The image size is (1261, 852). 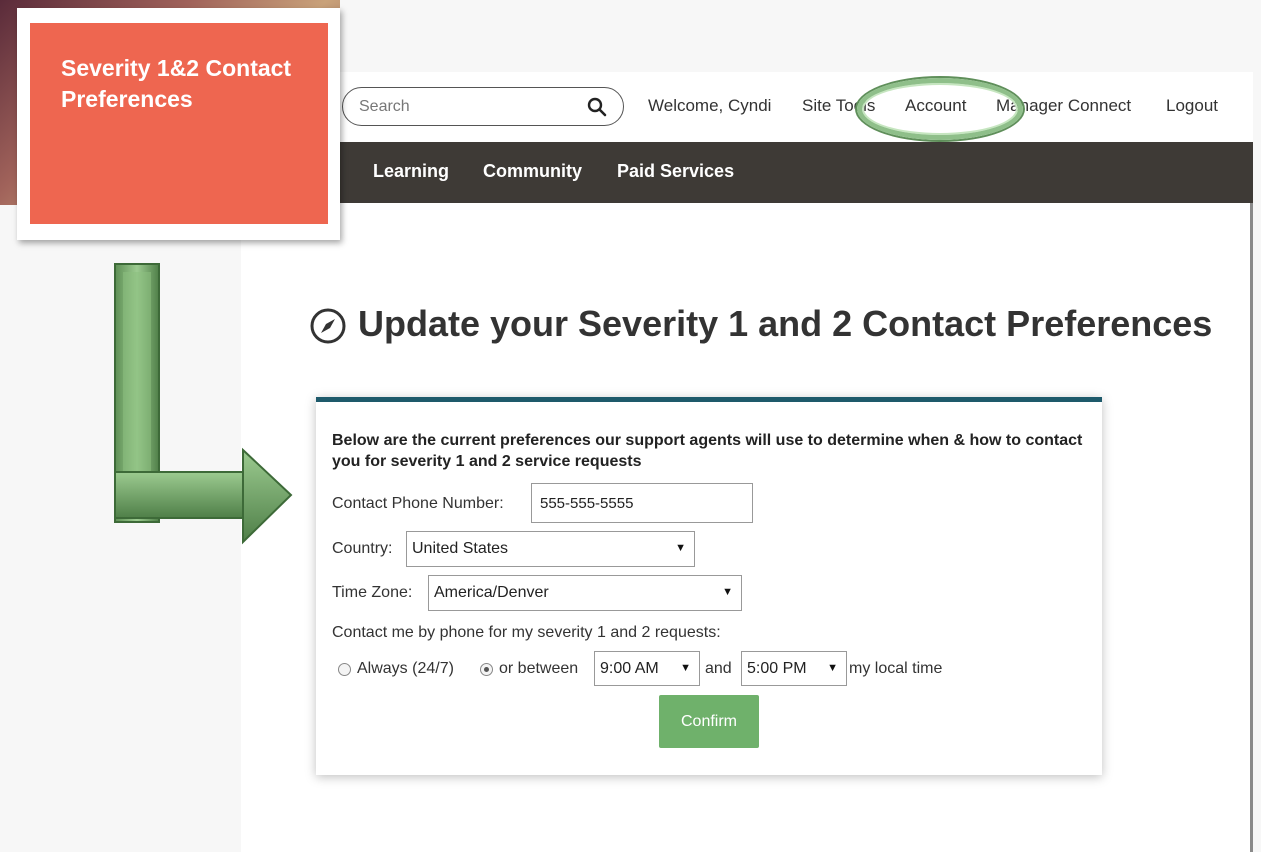 What do you see at coordinates (328, 326) in the screenshot?
I see `compass-icon` at bounding box center [328, 326].